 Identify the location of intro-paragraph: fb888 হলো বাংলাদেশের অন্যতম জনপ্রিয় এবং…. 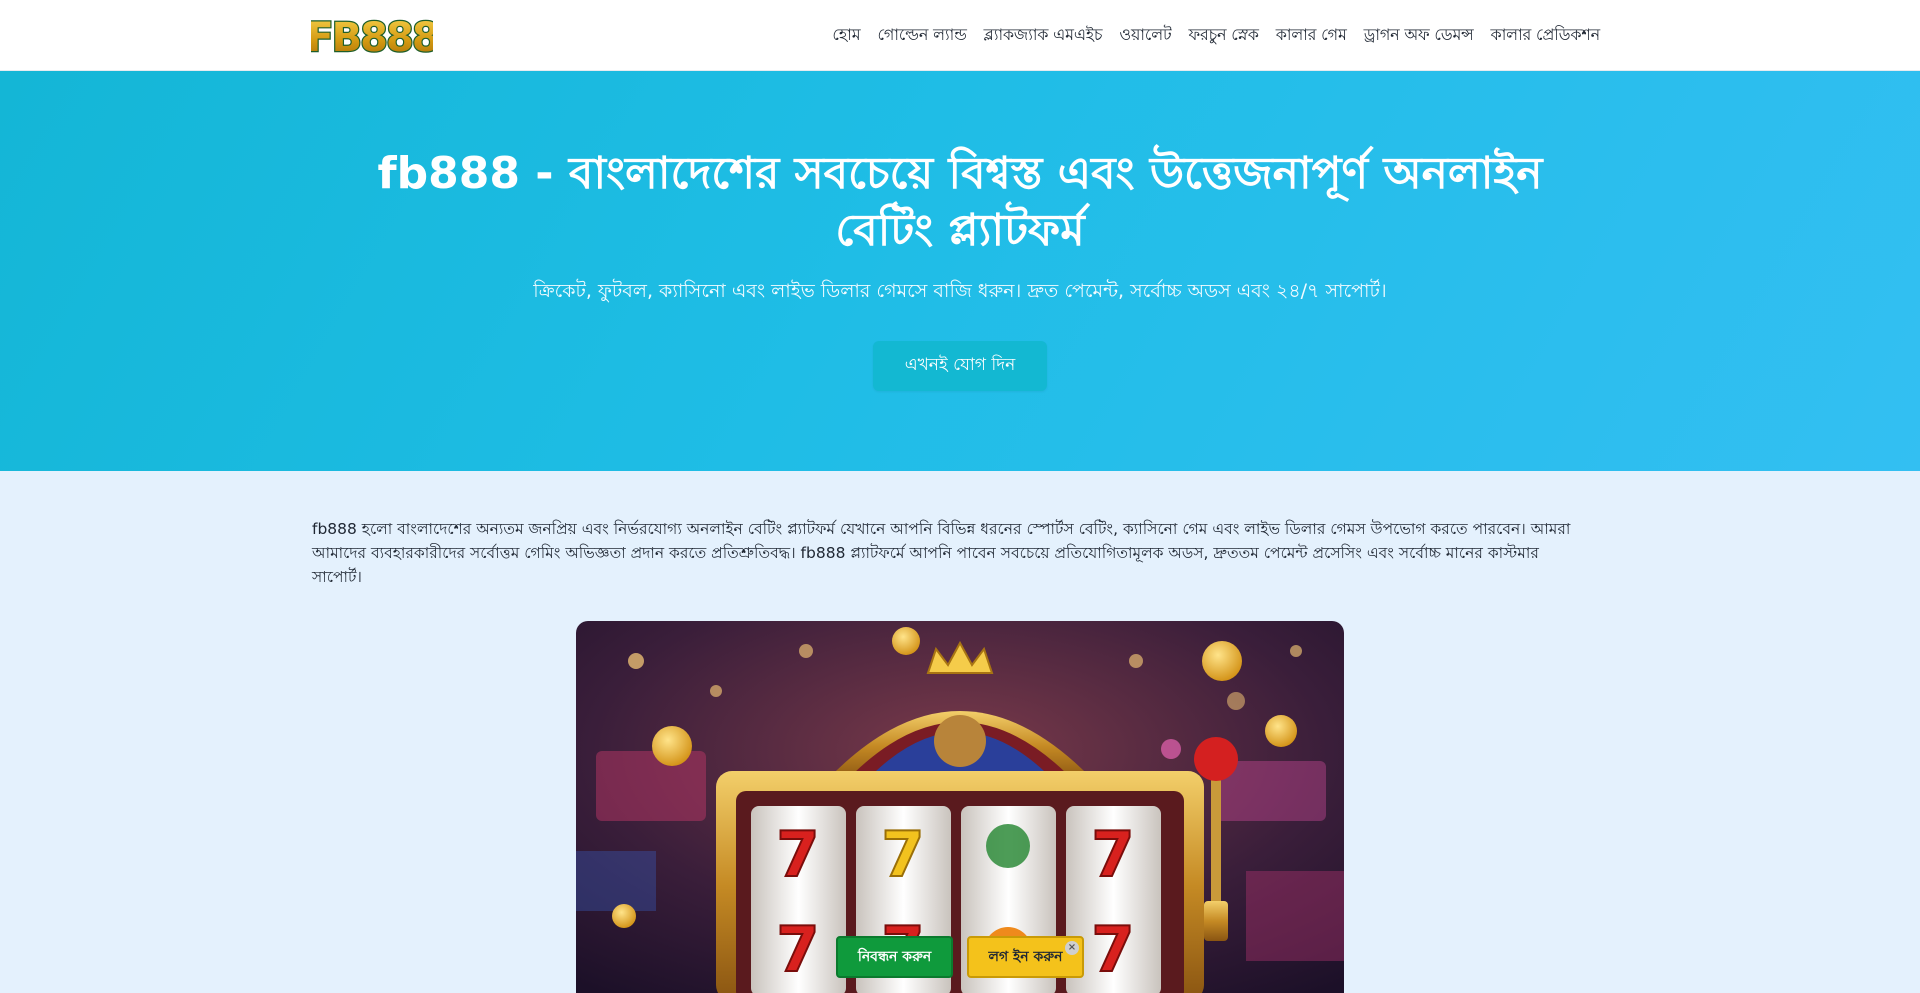
(941, 553).